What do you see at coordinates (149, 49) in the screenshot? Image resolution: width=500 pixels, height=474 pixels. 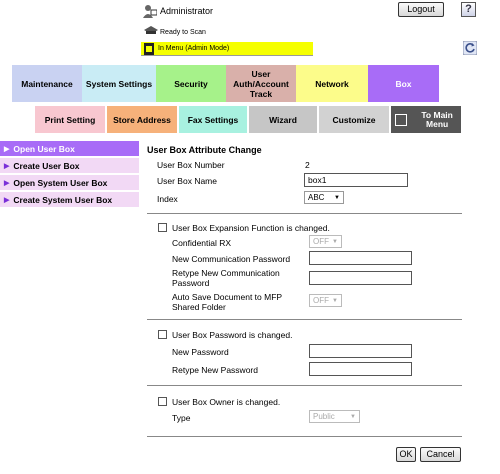 I see `admin-mode-icon` at bounding box center [149, 49].